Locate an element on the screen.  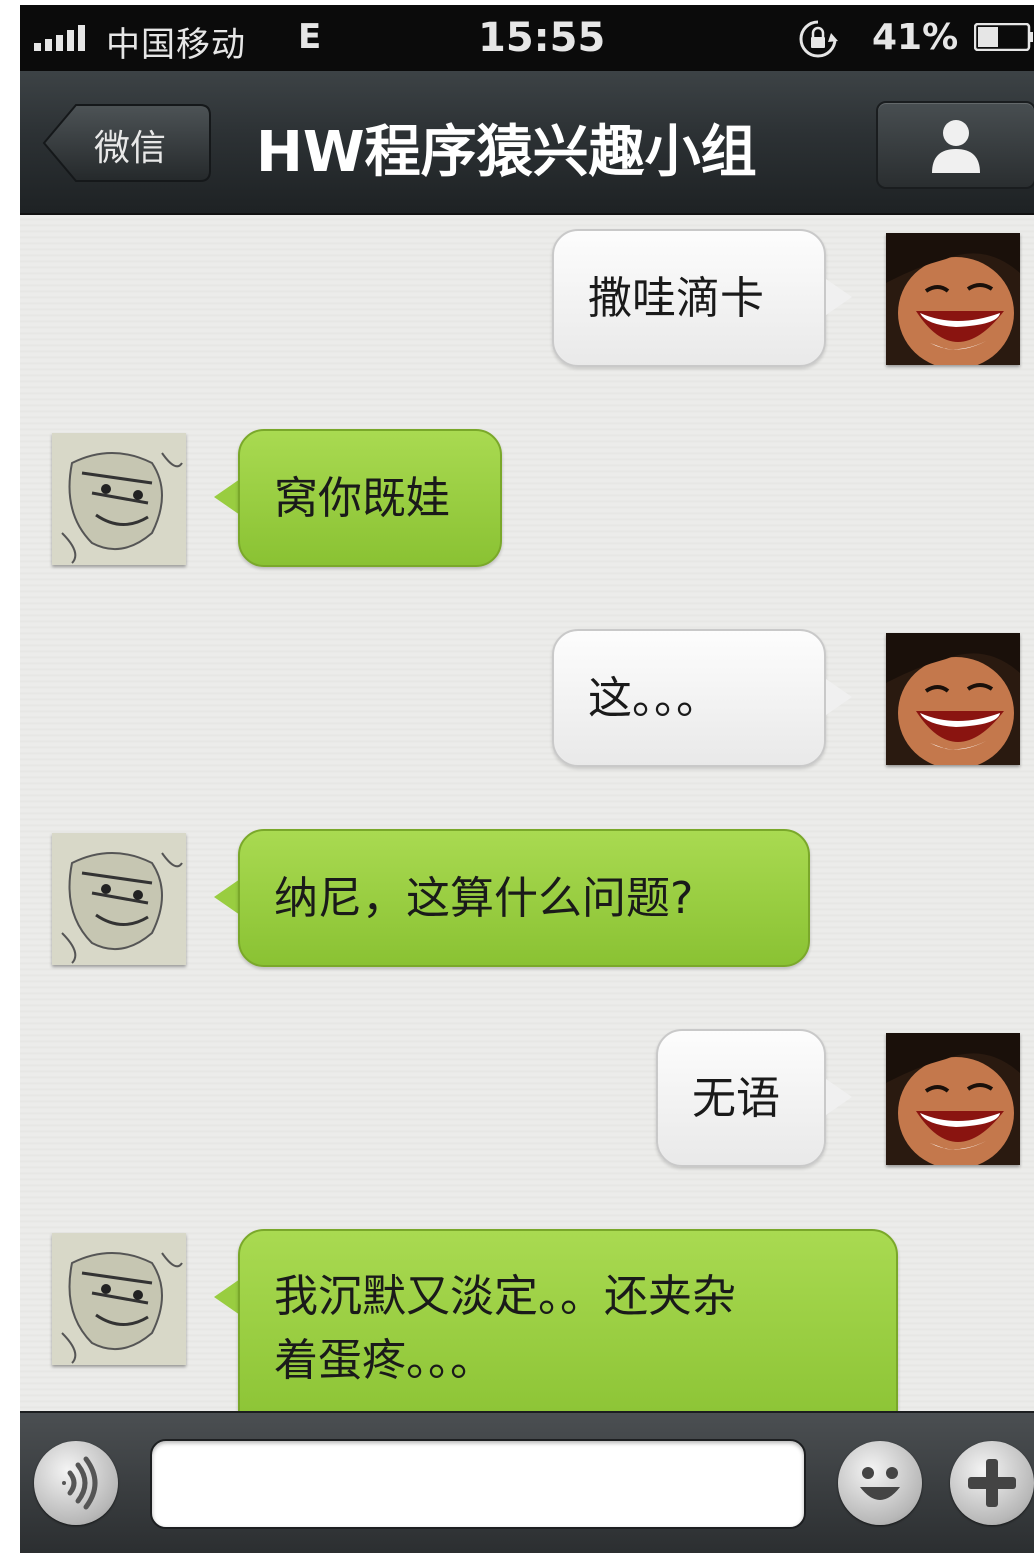
back-button-label: 微信 is located at coordinates (130, 148).